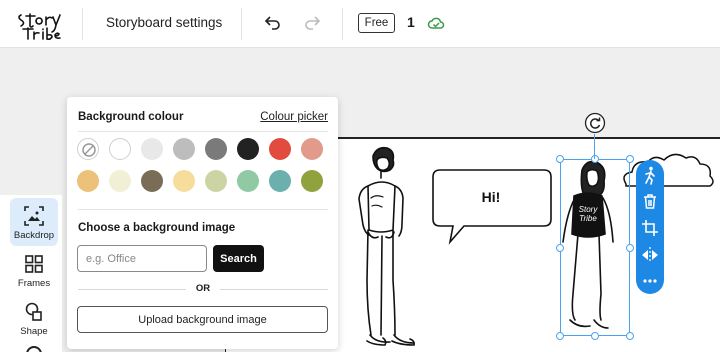 Image resolution: width=720 pixels, height=352 pixels. What do you see at coordinates (131, 117) in the screenshot?
I see `background-colour-heading: Background colour` at bounding box center [131, 117].